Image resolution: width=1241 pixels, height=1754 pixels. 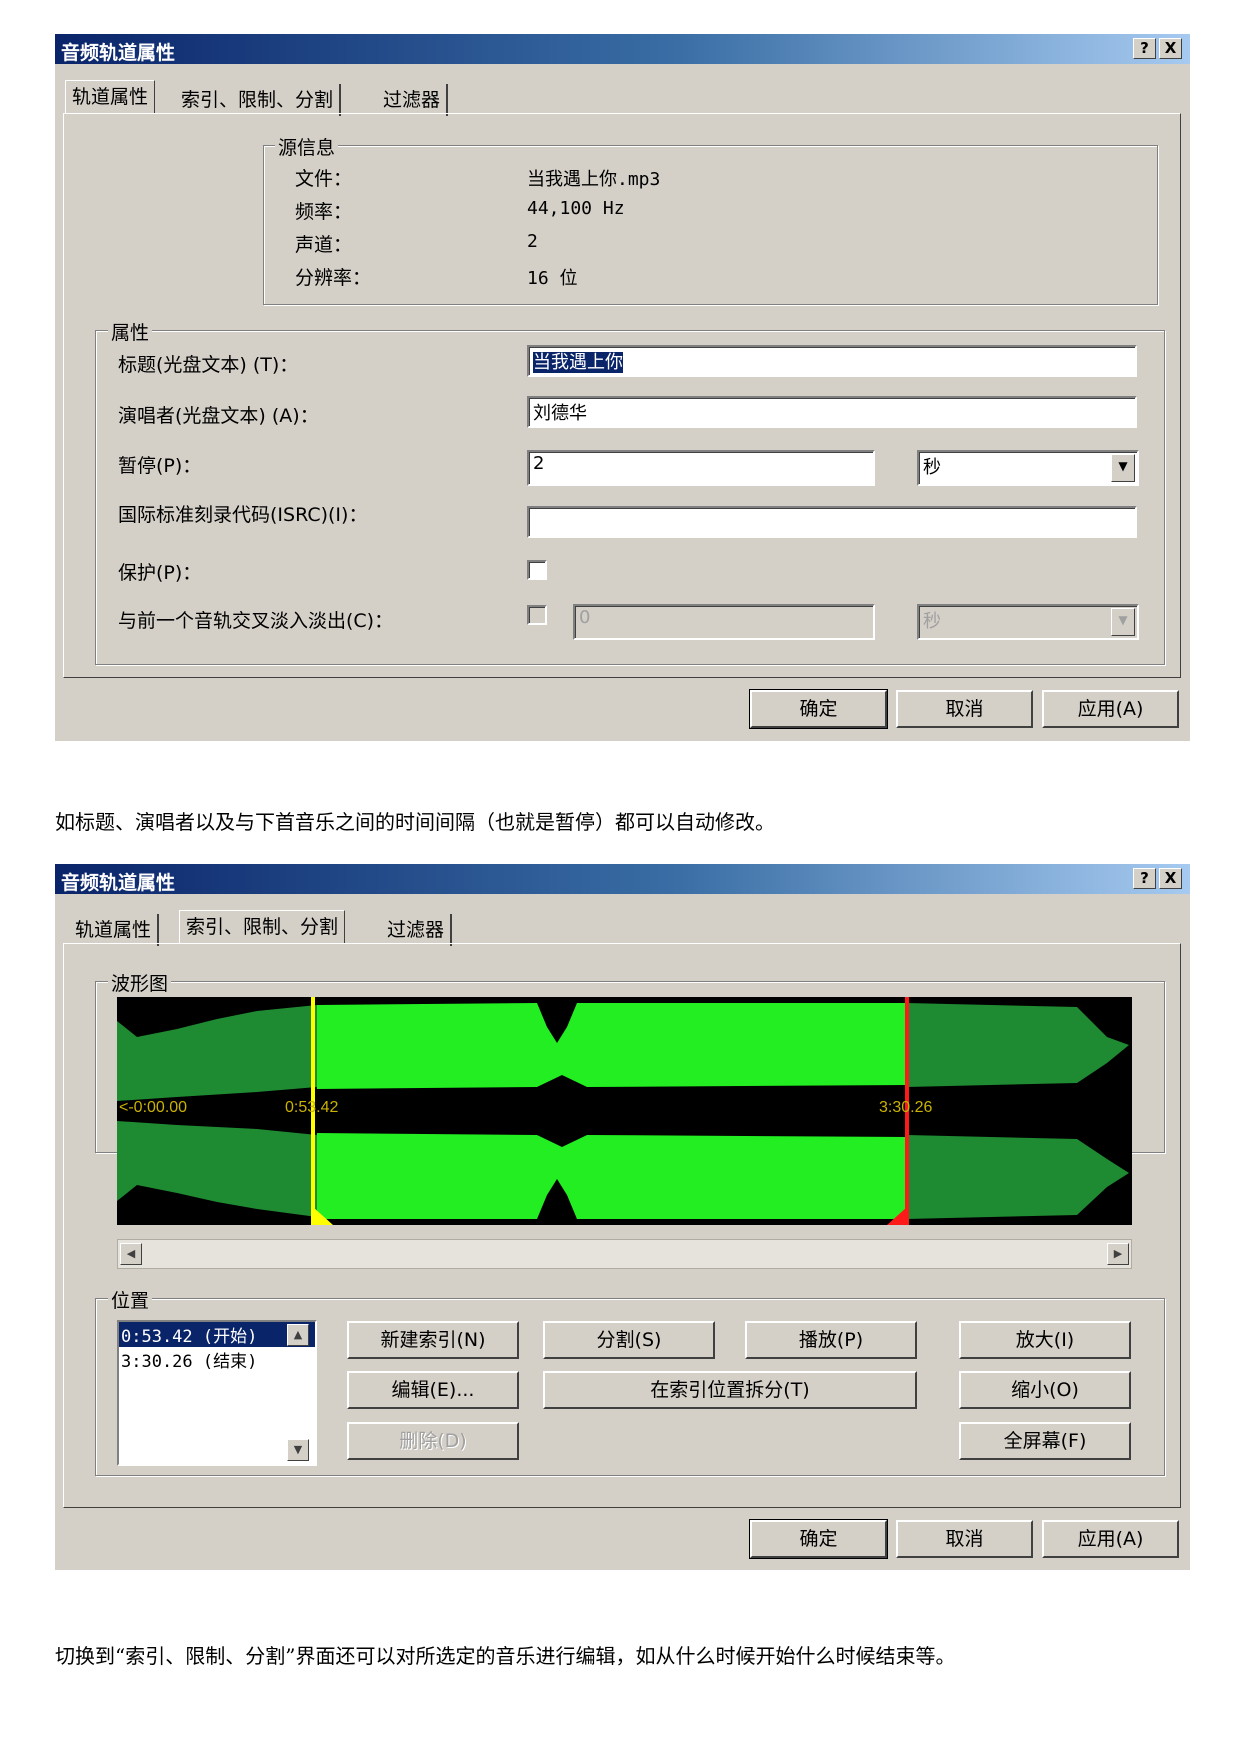 I want to click on frequency-value: 44,100 Hz, so click(x=576, y=208).